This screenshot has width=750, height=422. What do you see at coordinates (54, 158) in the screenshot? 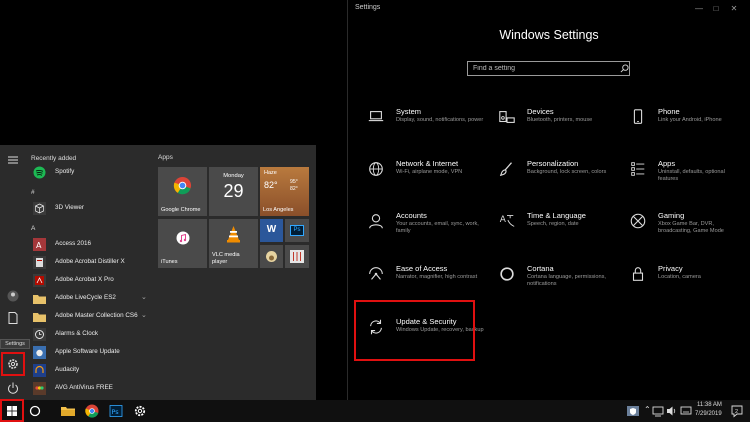
I see `recently-added-label: Recently added` at bounding box center [54, 158].